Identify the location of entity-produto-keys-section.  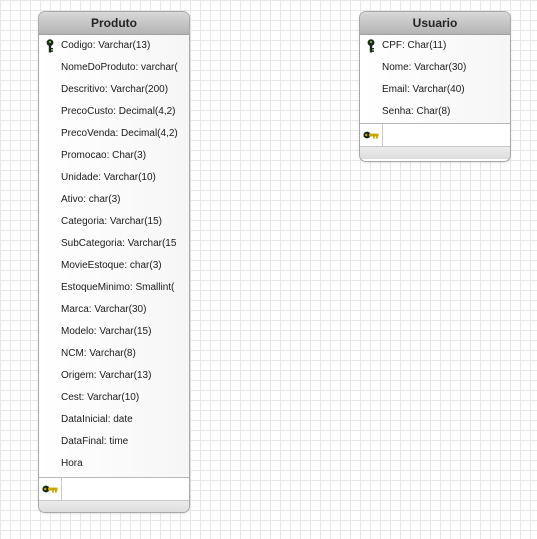
(114, 489).